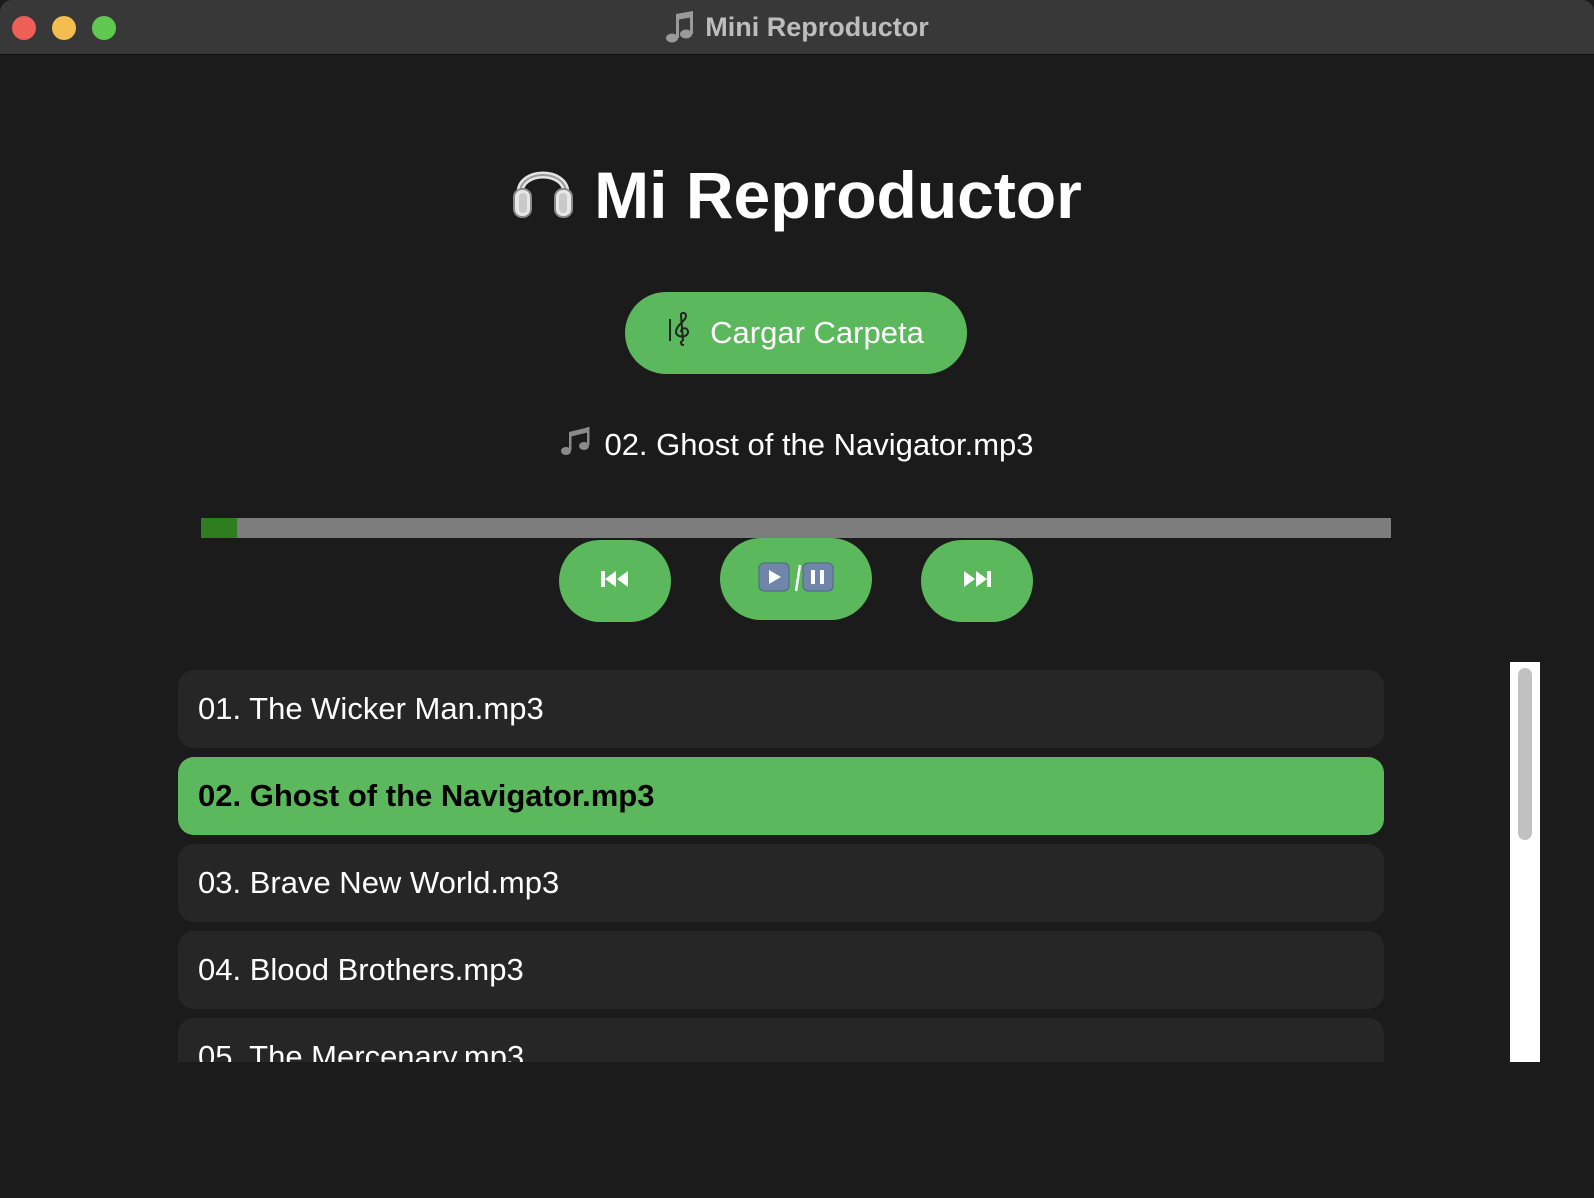 This screenshot has height=1198, width=1594. What do you see at coordinates (371, 708) in the screenshot?
I see `playlist-item-label: 01. The Wicker Man.mp3` at bounding box center [371, 708].